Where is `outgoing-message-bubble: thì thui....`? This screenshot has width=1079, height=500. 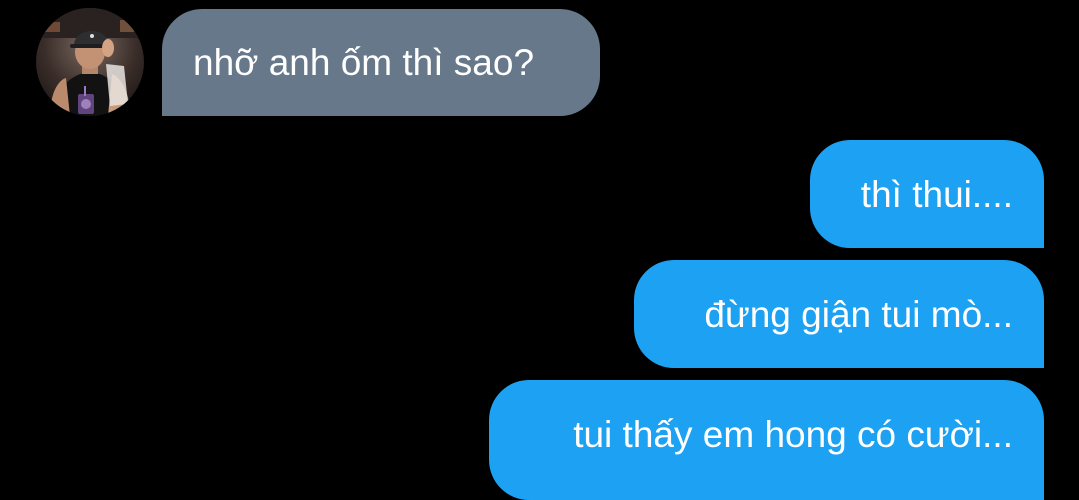 outgoing-message-bubble: thì thui.... is located at coordinates (927, 194).